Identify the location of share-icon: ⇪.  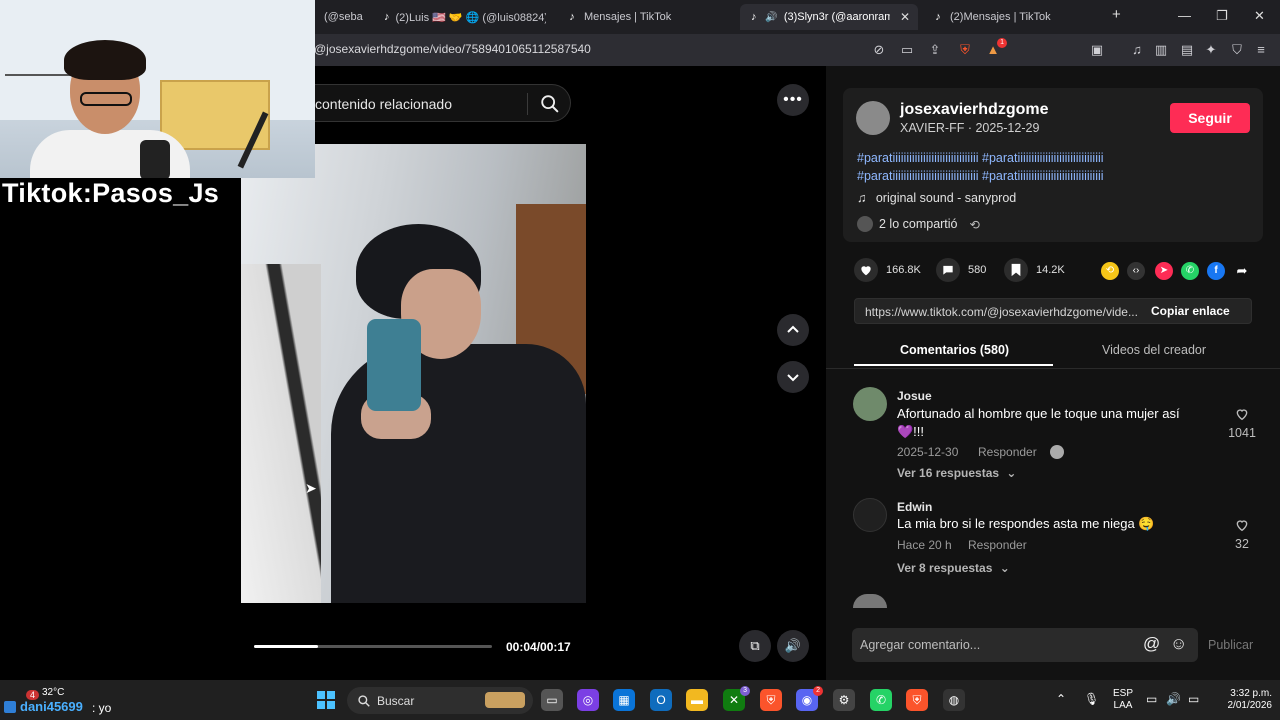
(935, 50).